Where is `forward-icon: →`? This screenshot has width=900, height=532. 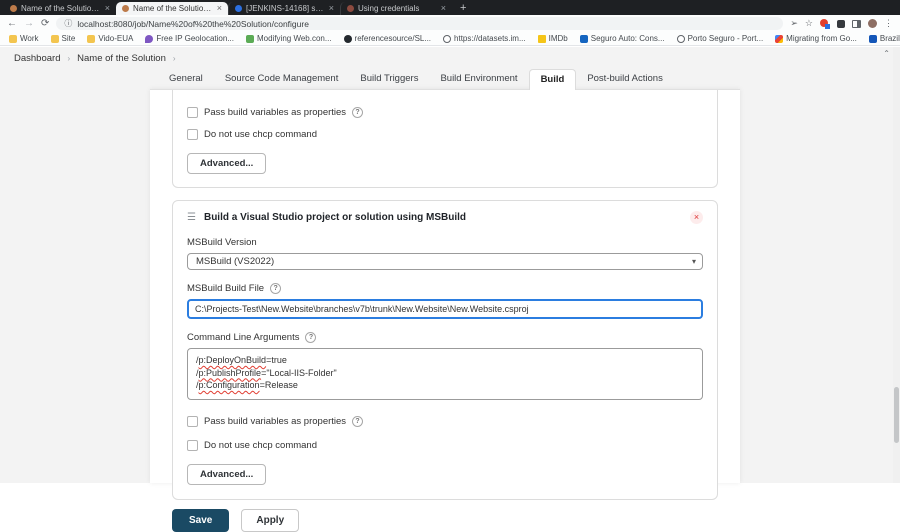
forward-icon: → is located at coordinates (29, 23).